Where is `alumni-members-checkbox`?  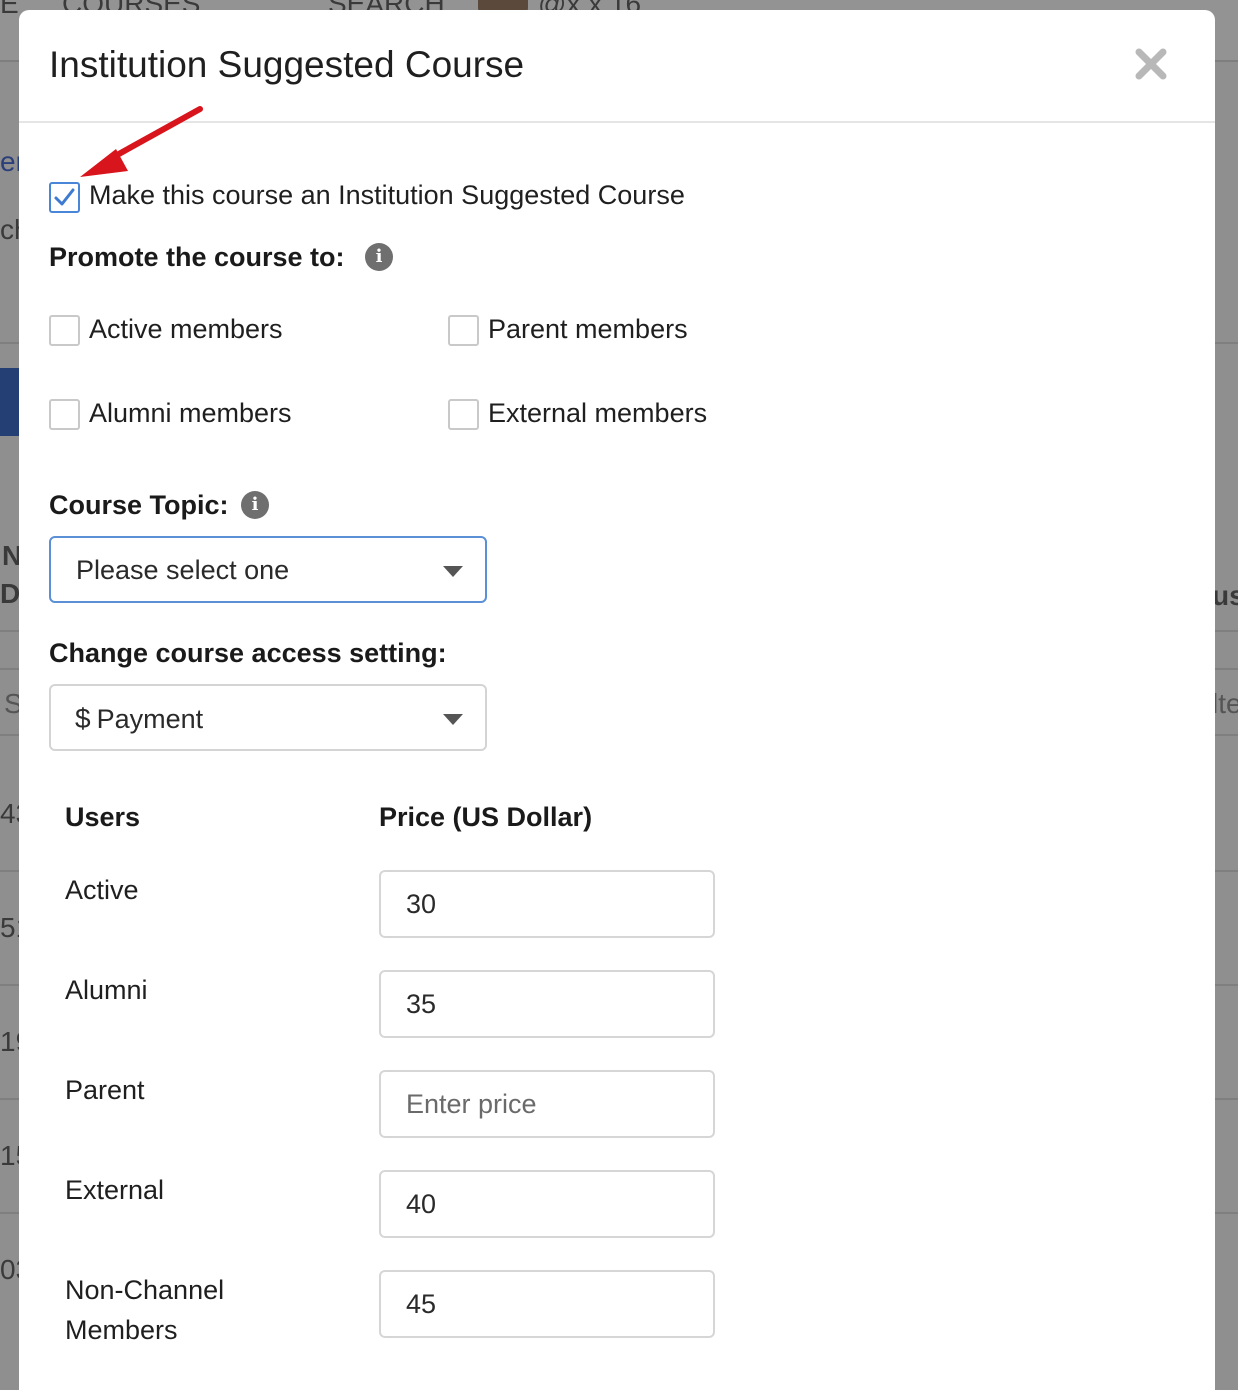
alumni-members-checkbox is located at coordinates (64, 414).